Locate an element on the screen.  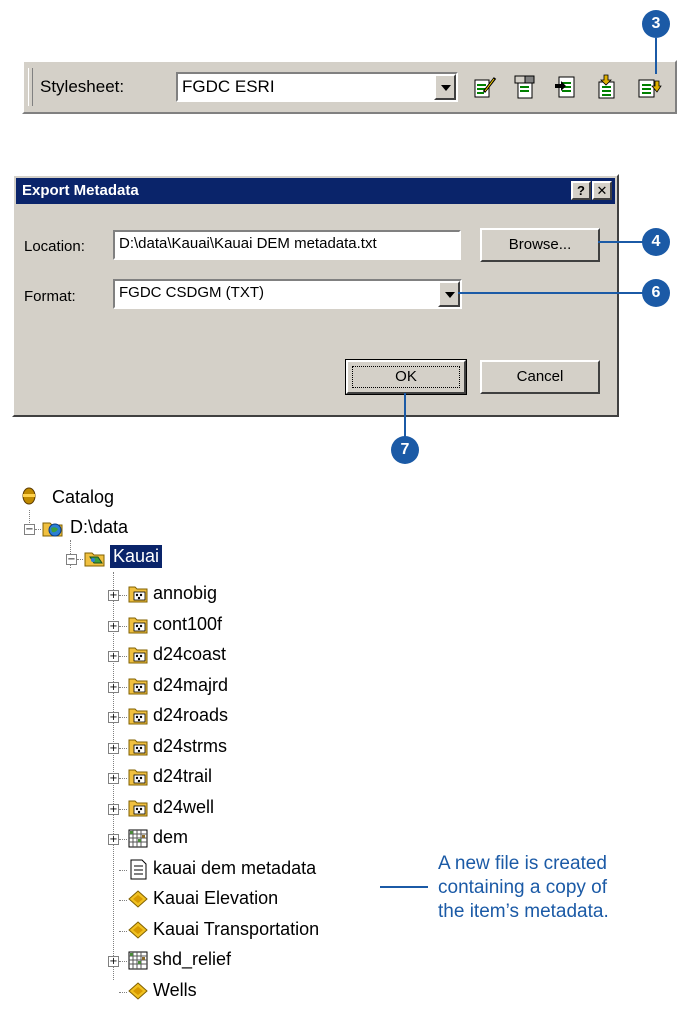
import-metadata-button is located at coordinates (567, 87).